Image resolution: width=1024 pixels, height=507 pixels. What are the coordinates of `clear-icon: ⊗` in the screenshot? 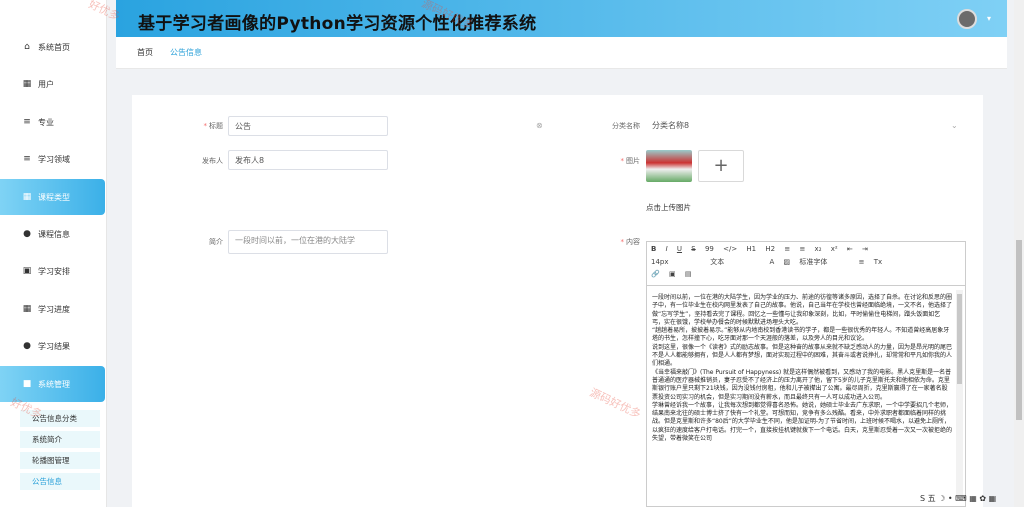 It's located at (539, 125).